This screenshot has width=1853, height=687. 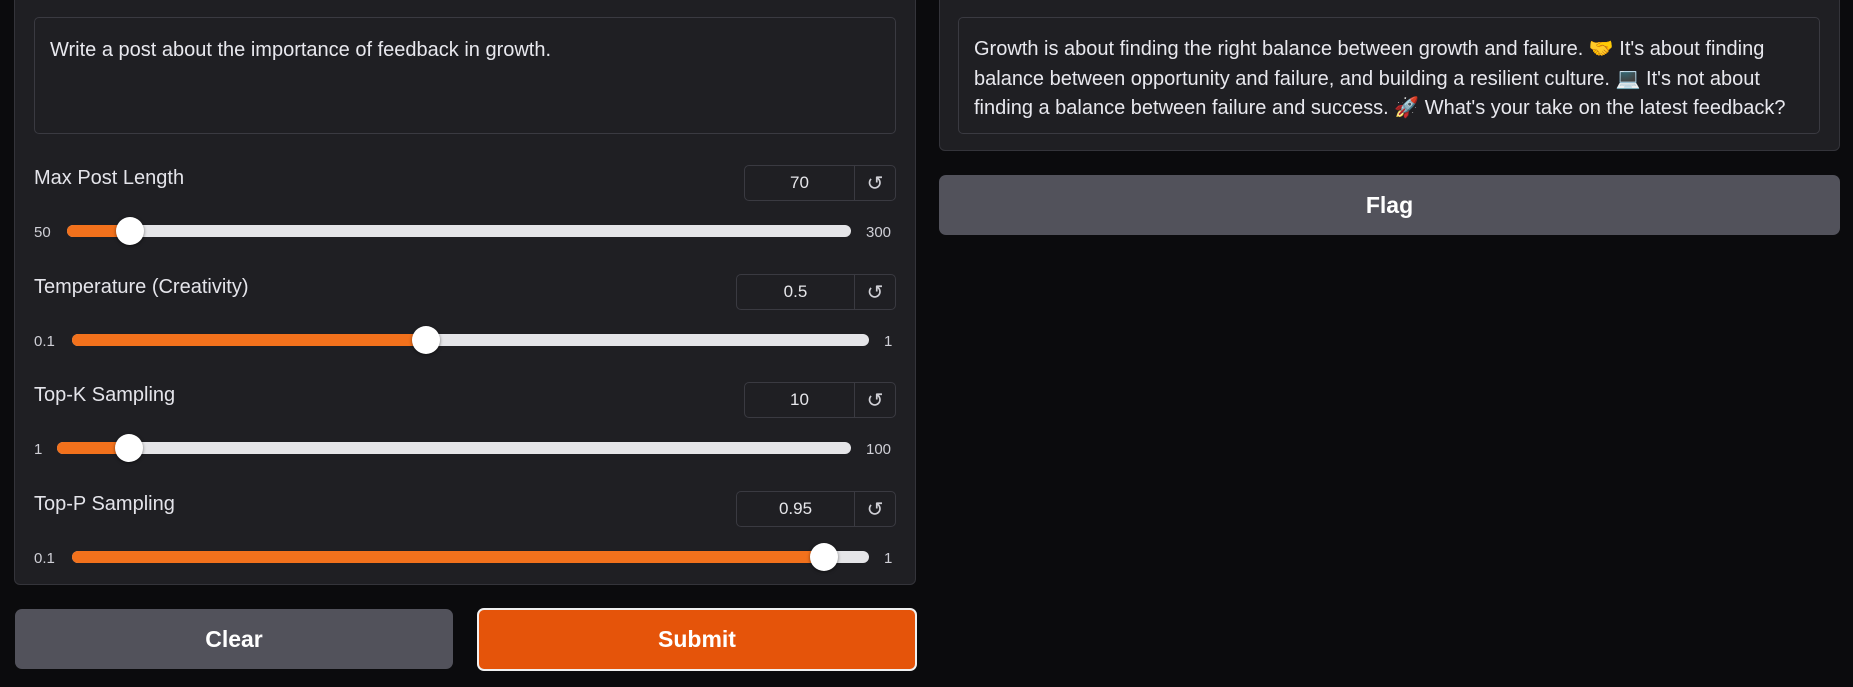 What do you see at coordinates (234, 639) in the screenshot?
I see `clear-button: Clear` at bounding box center [234, 639].